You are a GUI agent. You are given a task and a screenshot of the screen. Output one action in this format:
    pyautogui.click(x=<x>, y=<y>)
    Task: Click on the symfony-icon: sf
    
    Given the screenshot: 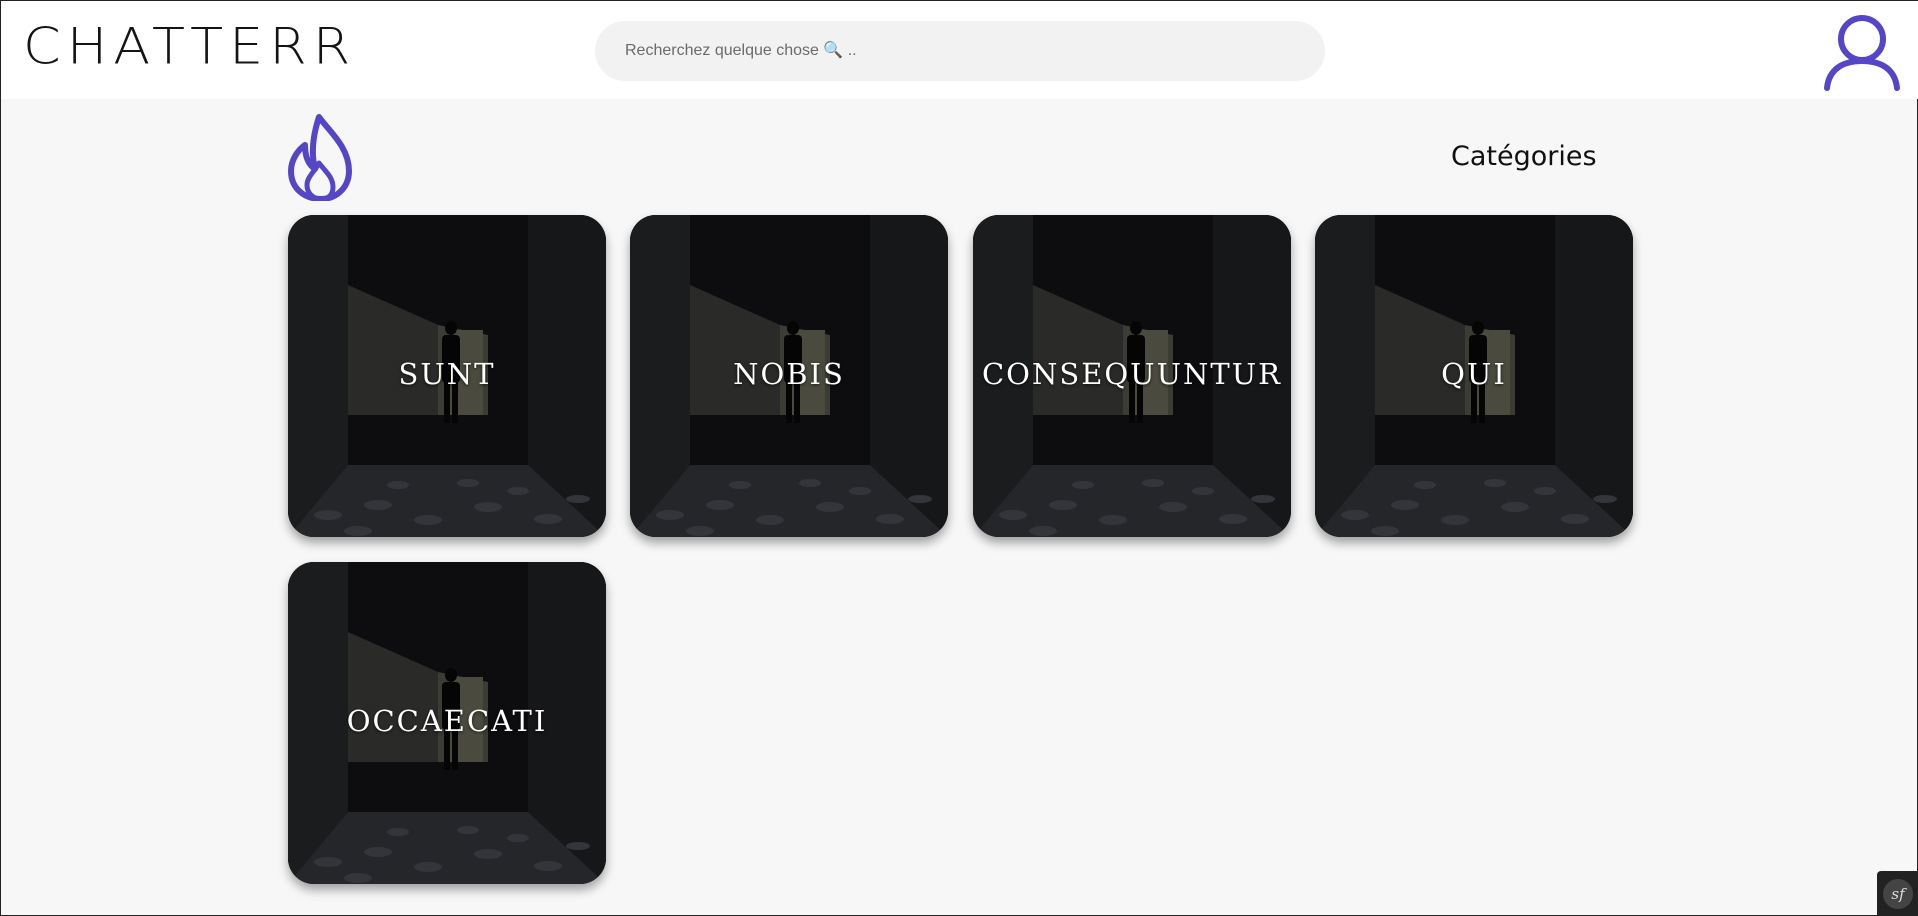 What is the action you would take?
    pyautogui.click(x=1898, y=894)
    